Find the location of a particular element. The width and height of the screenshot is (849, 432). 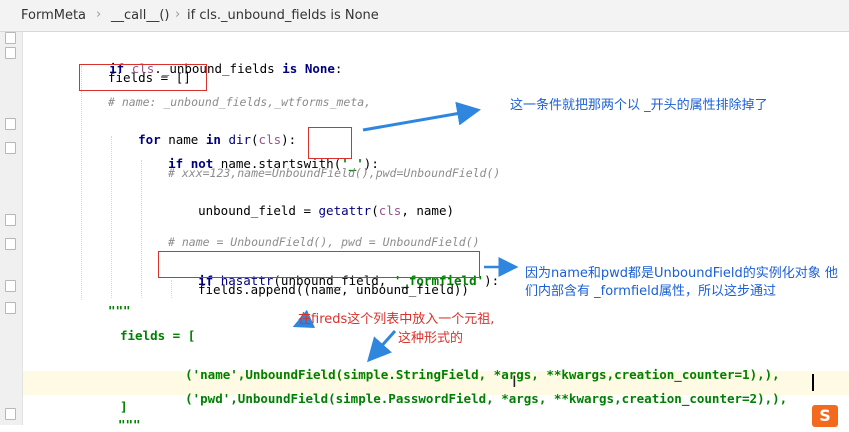

text-cursor-icon: I is located at coordinates (514, 381).